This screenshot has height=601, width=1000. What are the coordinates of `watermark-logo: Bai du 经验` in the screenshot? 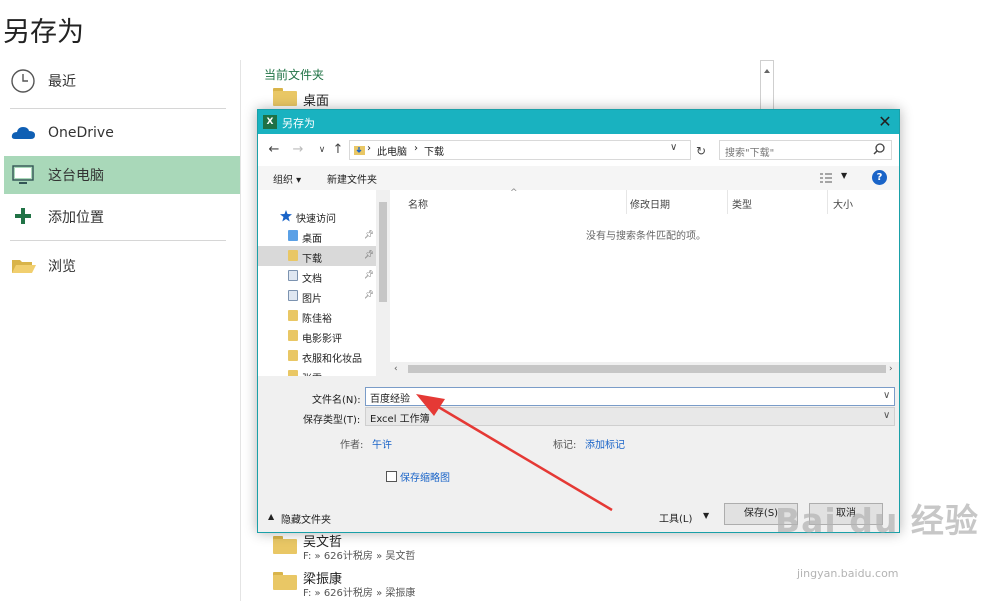 It's located at (877, 520).